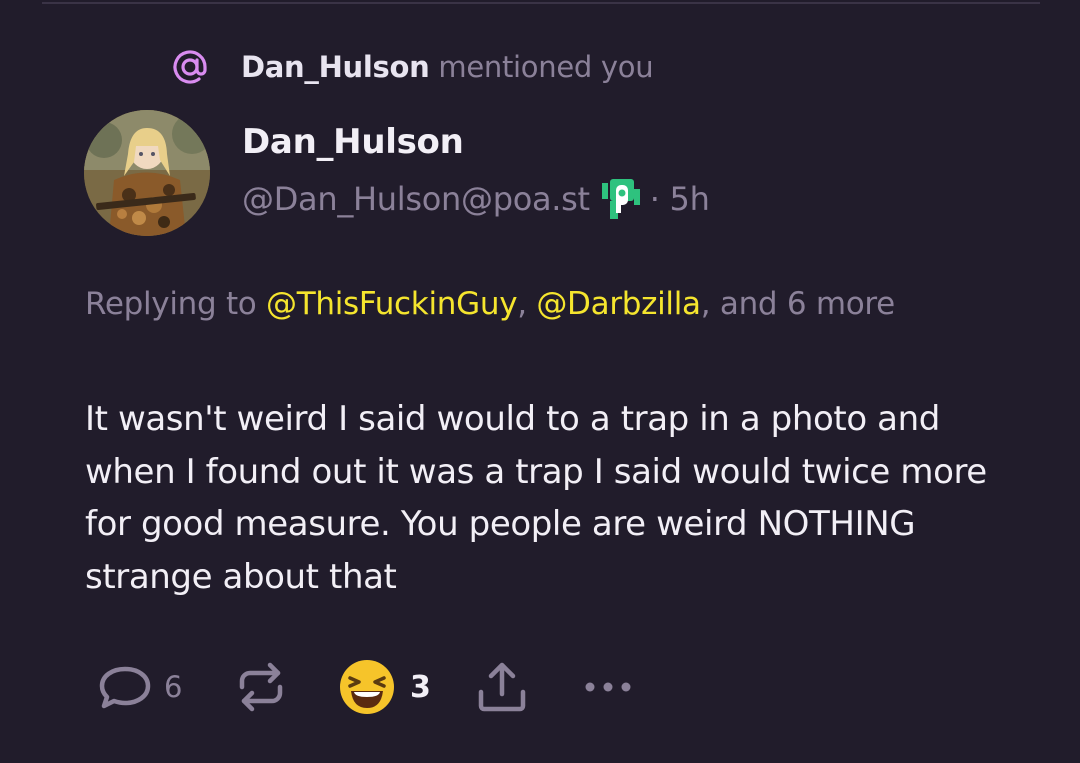 The image size is (1080, 763). I want to click on pleroma-icon, so click(620, 199).